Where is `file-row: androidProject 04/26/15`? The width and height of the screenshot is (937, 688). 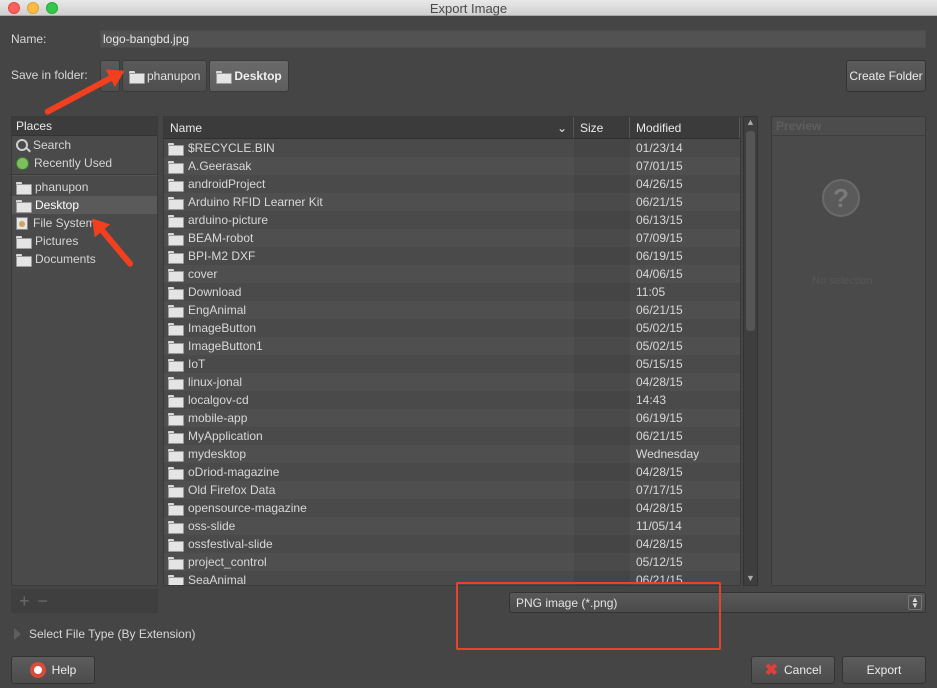
file-row: androidProject 04/26/15 is located at coordinates (452, 184).